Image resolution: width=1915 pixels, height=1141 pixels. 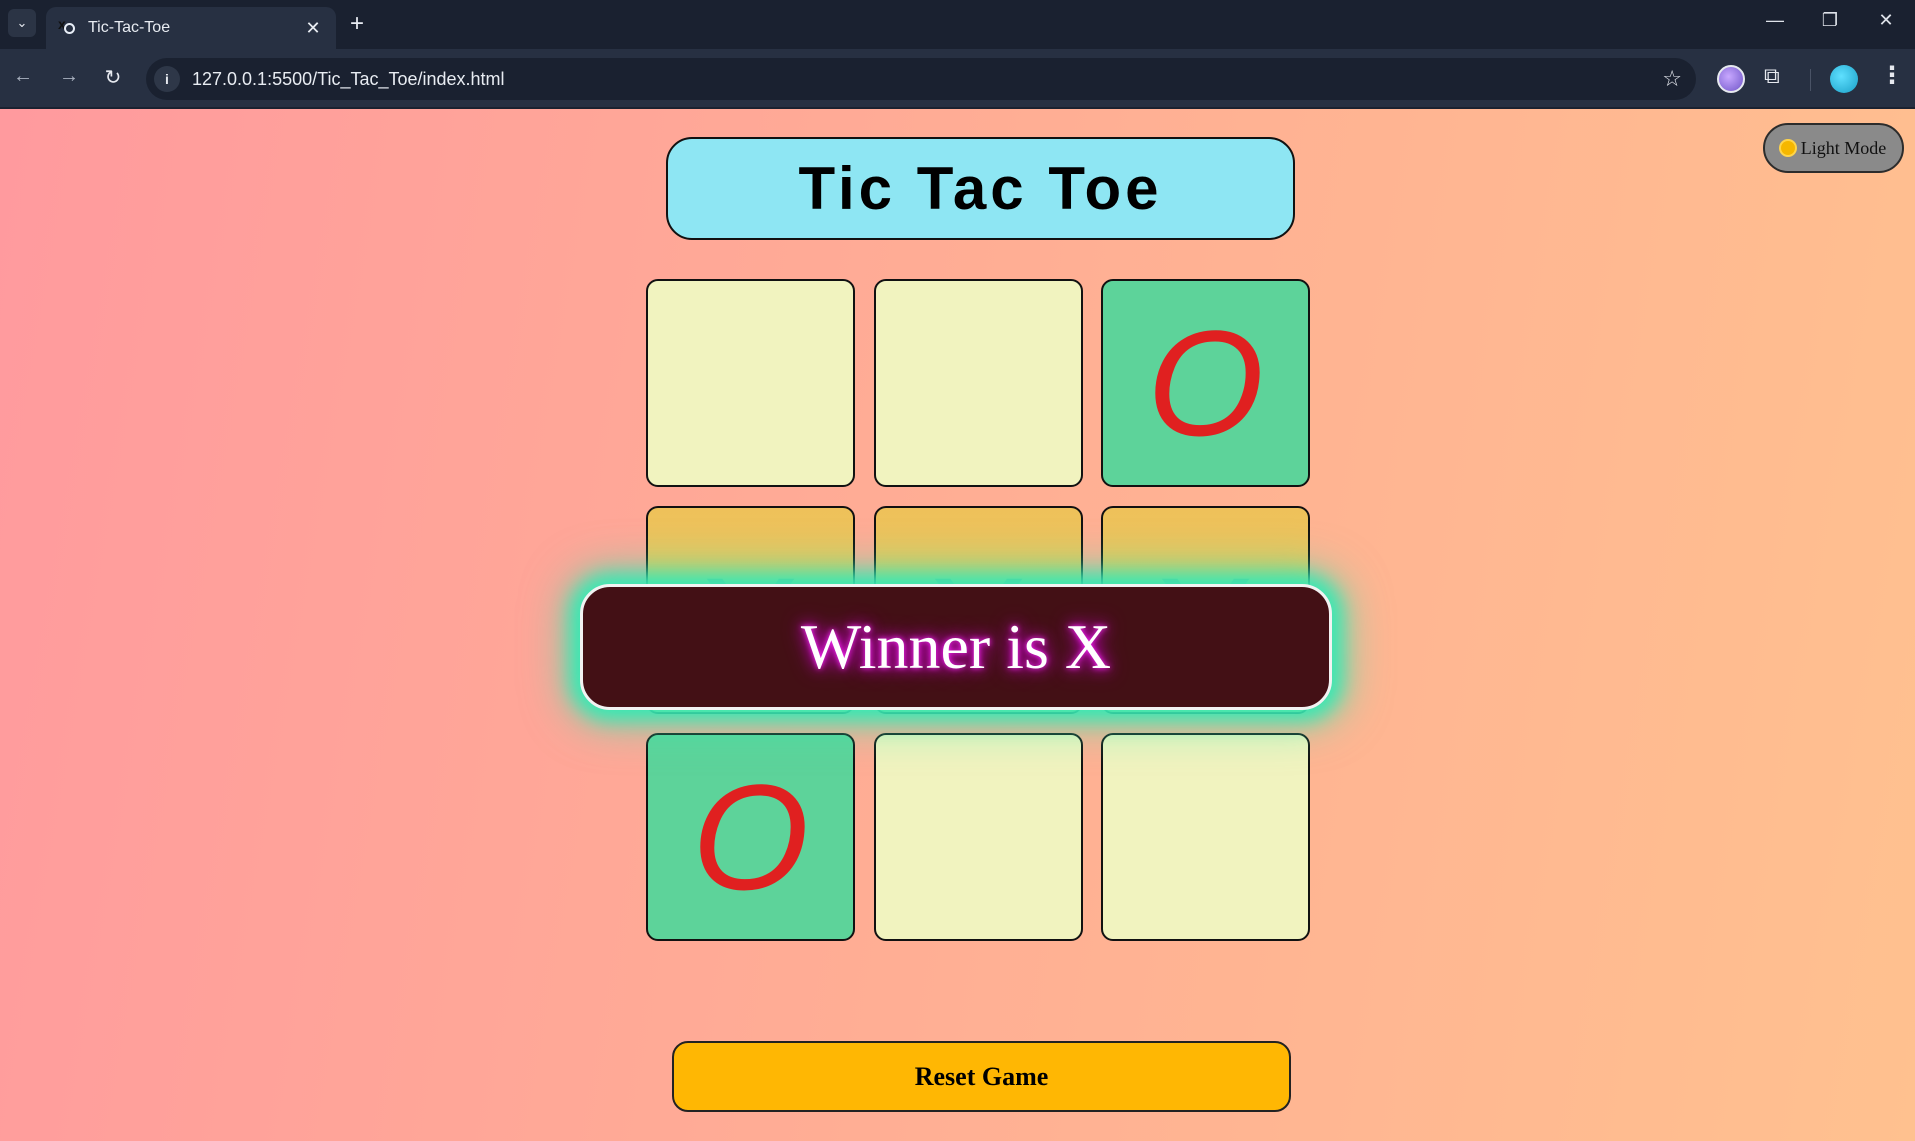 What do you see at coordinates (1830, 20) in the screenshot?
I see `restore-button: ❐` at bounding box center [1830, 20].